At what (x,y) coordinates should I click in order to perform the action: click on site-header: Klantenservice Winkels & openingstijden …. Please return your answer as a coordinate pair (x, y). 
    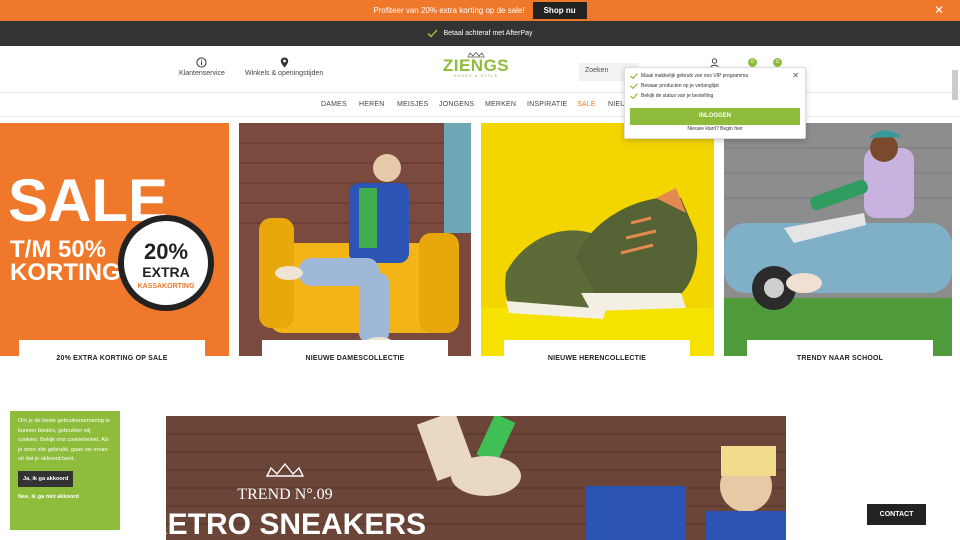
    Looking at the image, I should click on (480, 69).